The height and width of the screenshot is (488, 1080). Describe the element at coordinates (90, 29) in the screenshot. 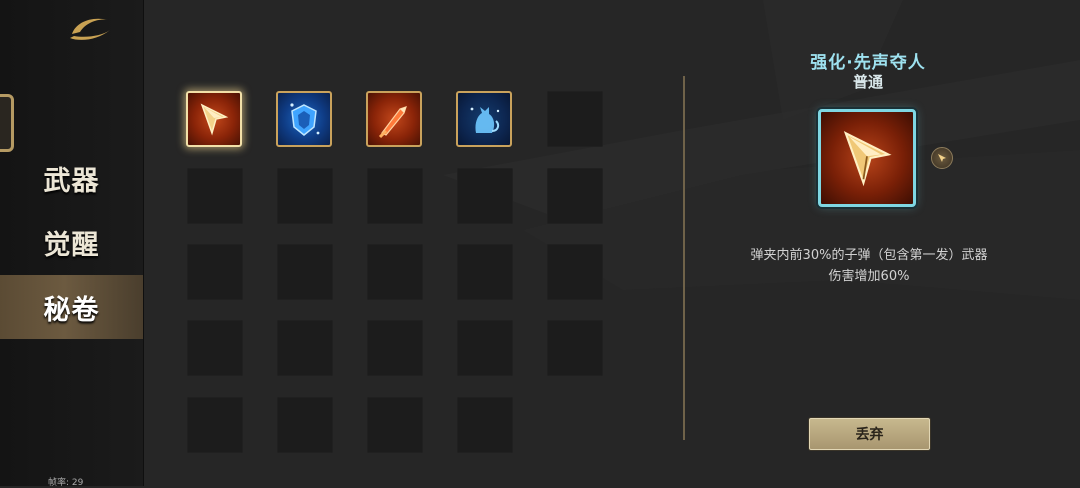

I see `game-logo-icon` at that location.